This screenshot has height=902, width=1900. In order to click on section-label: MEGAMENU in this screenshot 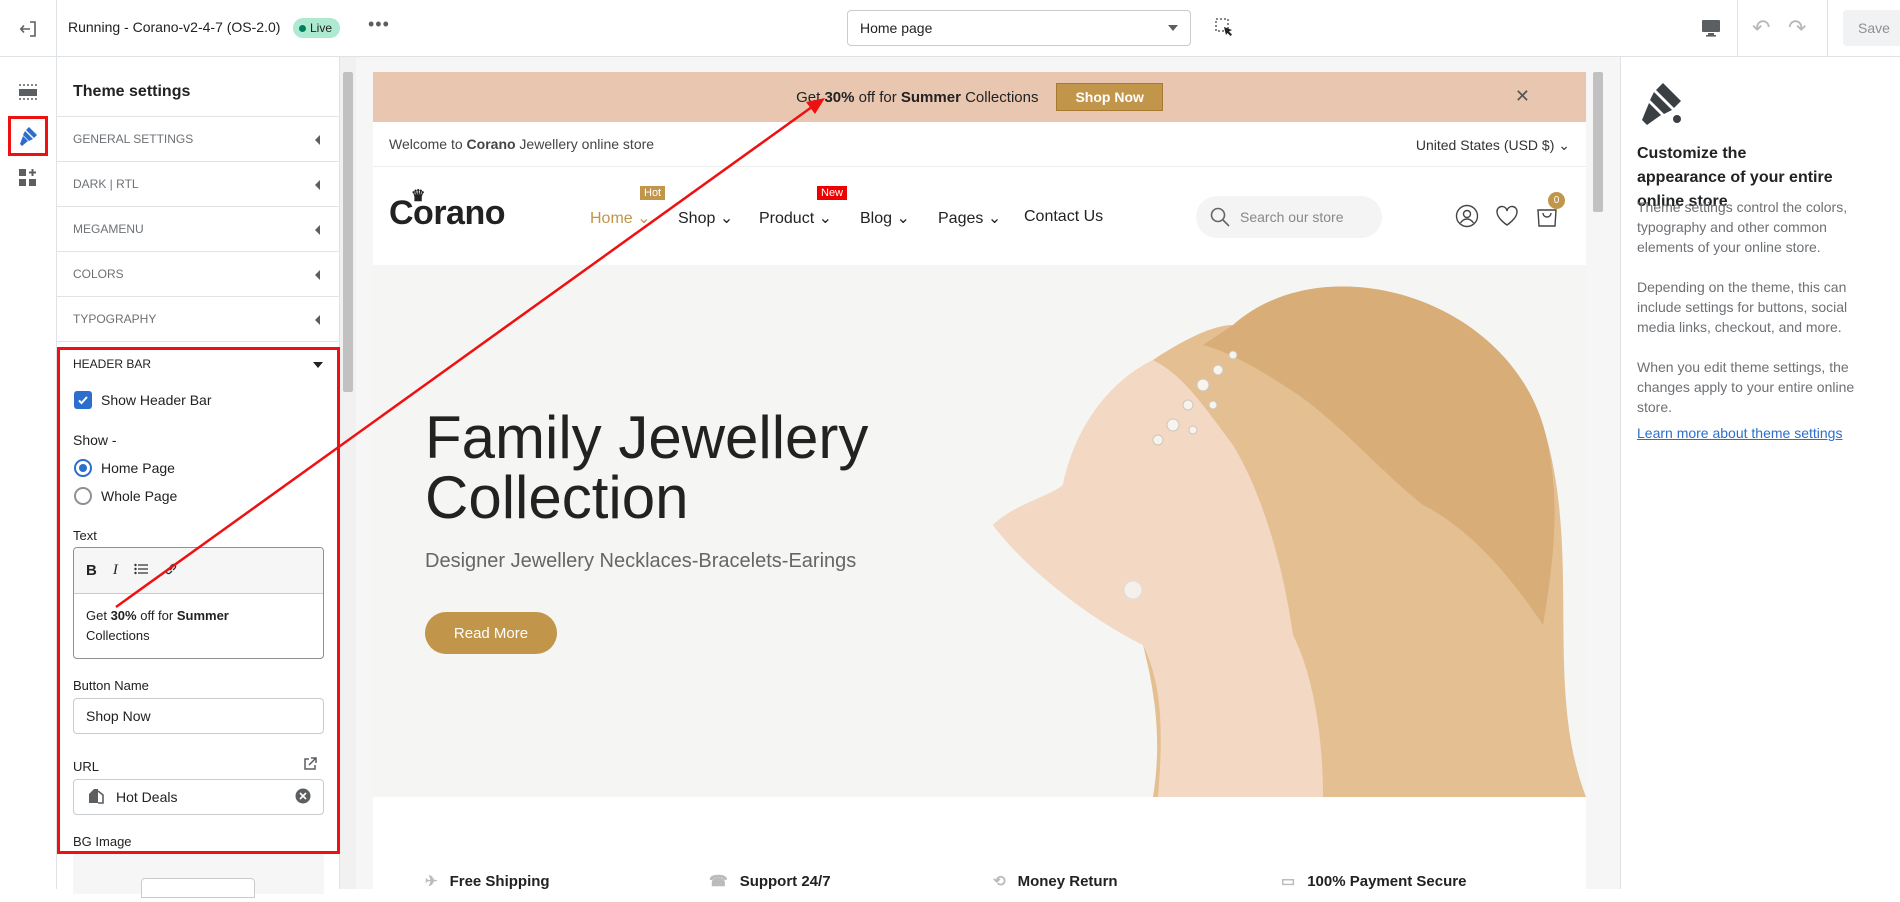, I will do `click(108, 229)`.